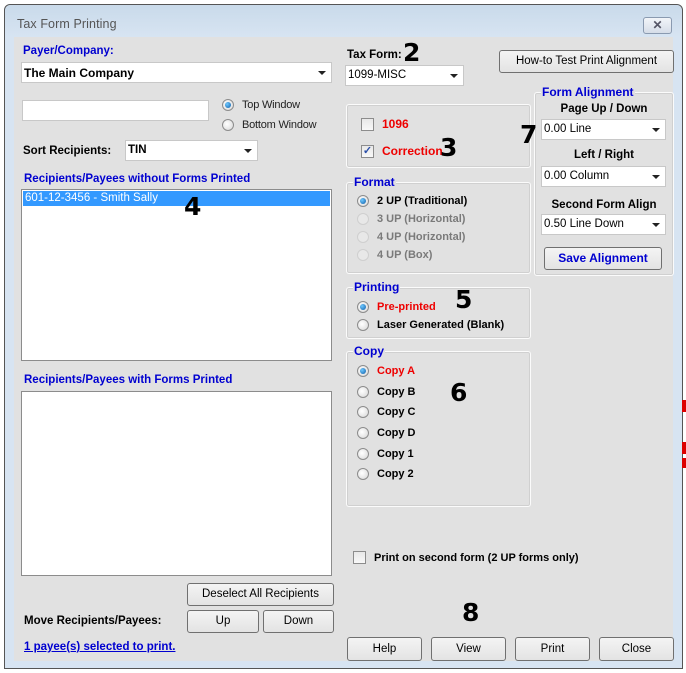 The width and height of the screenshot is (686, 673). What do you see at coordinates (584, 224) in the screenshot?
I see `second-form-align-value: 0.50 Line Down` at bounding box center [584, 224].